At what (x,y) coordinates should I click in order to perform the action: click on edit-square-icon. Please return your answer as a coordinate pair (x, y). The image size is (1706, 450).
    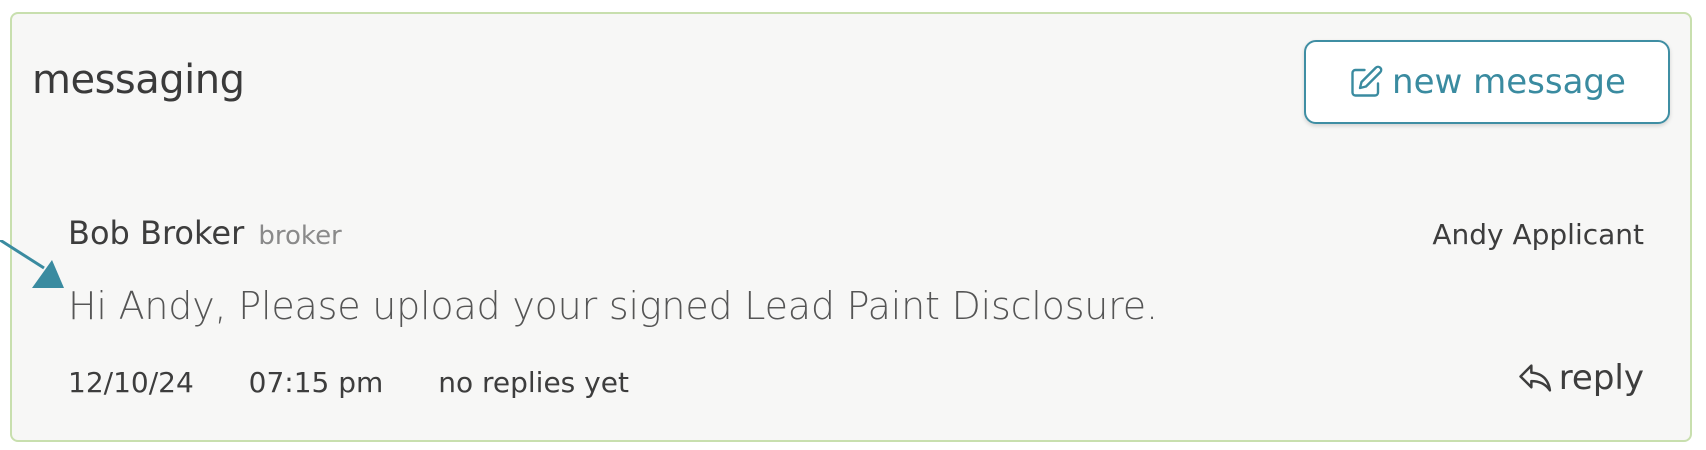
    Looking at the image, I should click on (1366, 82).